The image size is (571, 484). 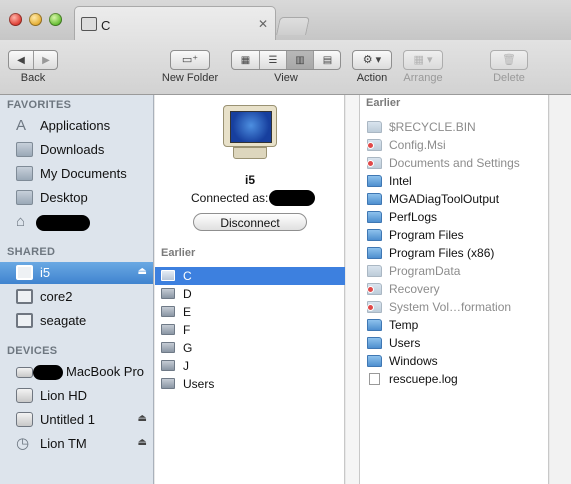 I want to click on time-machine-icon: ◷, so click(x=23, y=443).